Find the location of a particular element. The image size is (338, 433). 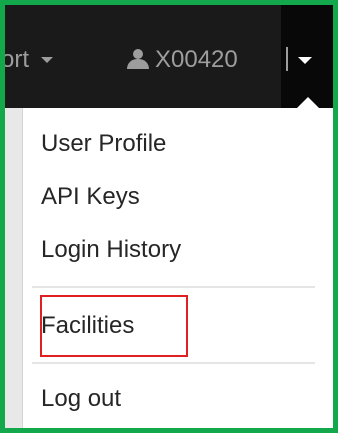

facilities-highlight-box is located at coordinates (114, 326).